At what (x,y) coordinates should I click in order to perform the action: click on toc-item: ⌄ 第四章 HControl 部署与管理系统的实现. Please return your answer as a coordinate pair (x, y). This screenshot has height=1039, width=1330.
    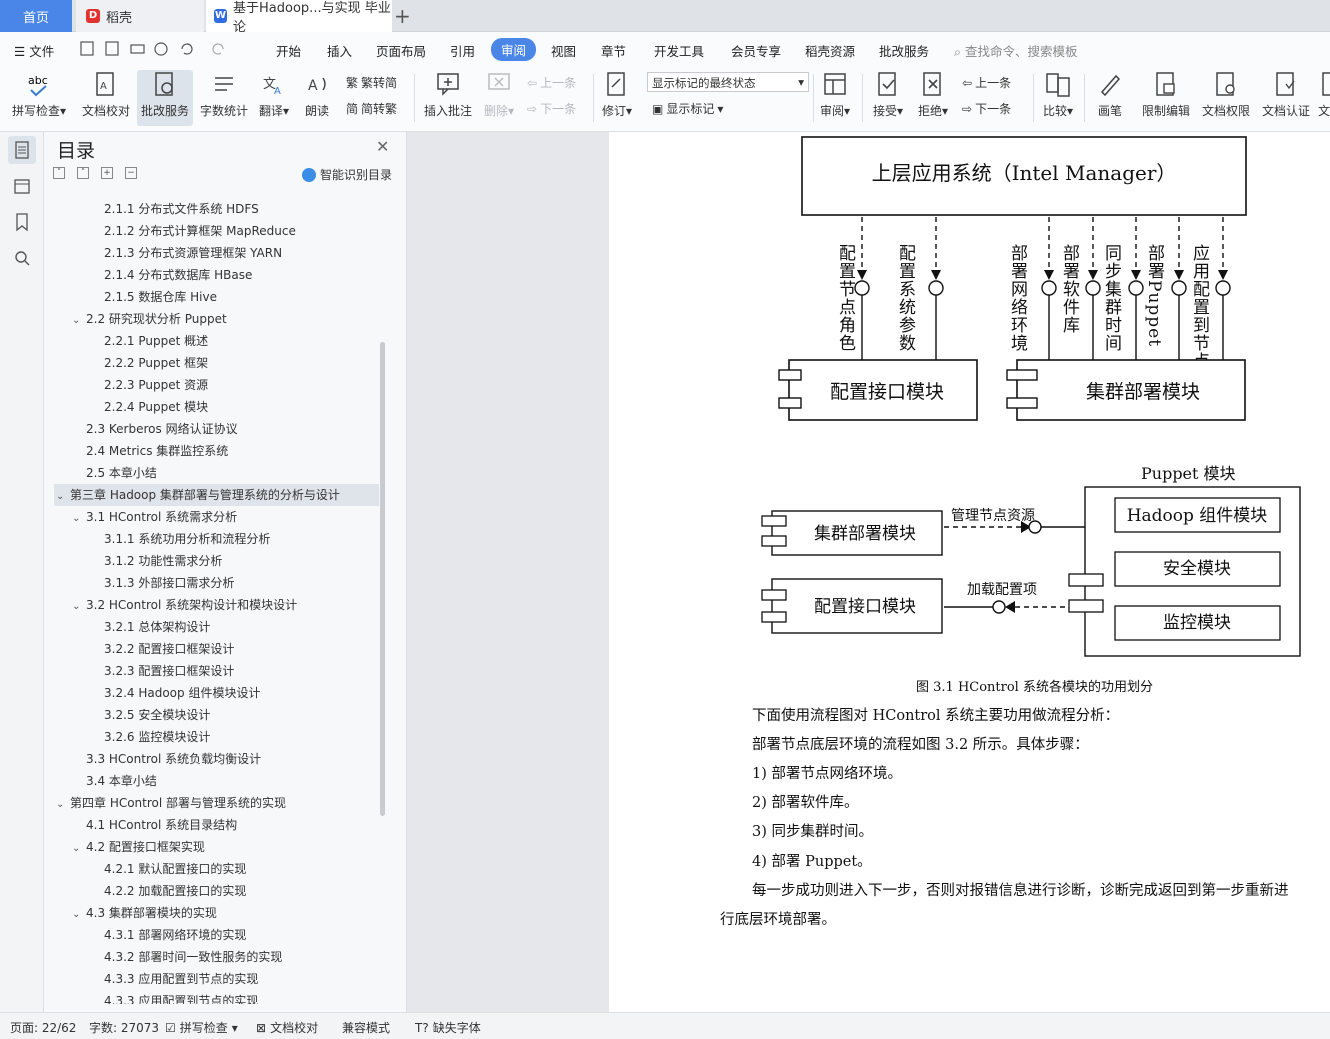
    Looking at the image, I should click on (216, 803).